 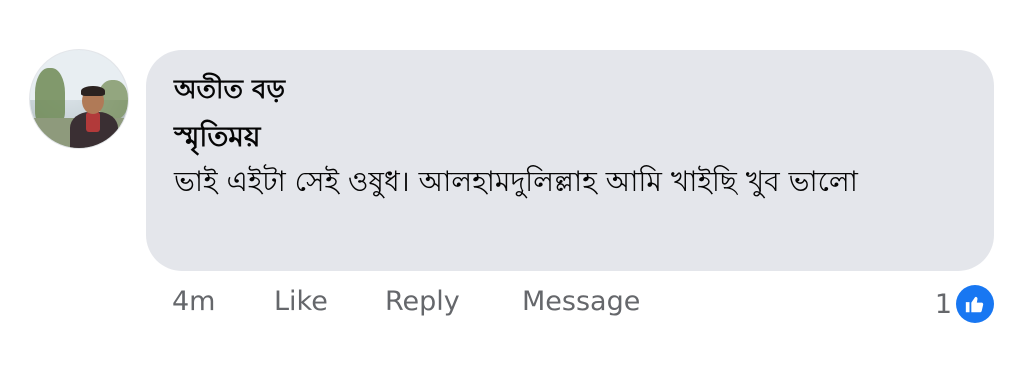 I want to click on avatar-person-hair, so click(x=93, y=91).